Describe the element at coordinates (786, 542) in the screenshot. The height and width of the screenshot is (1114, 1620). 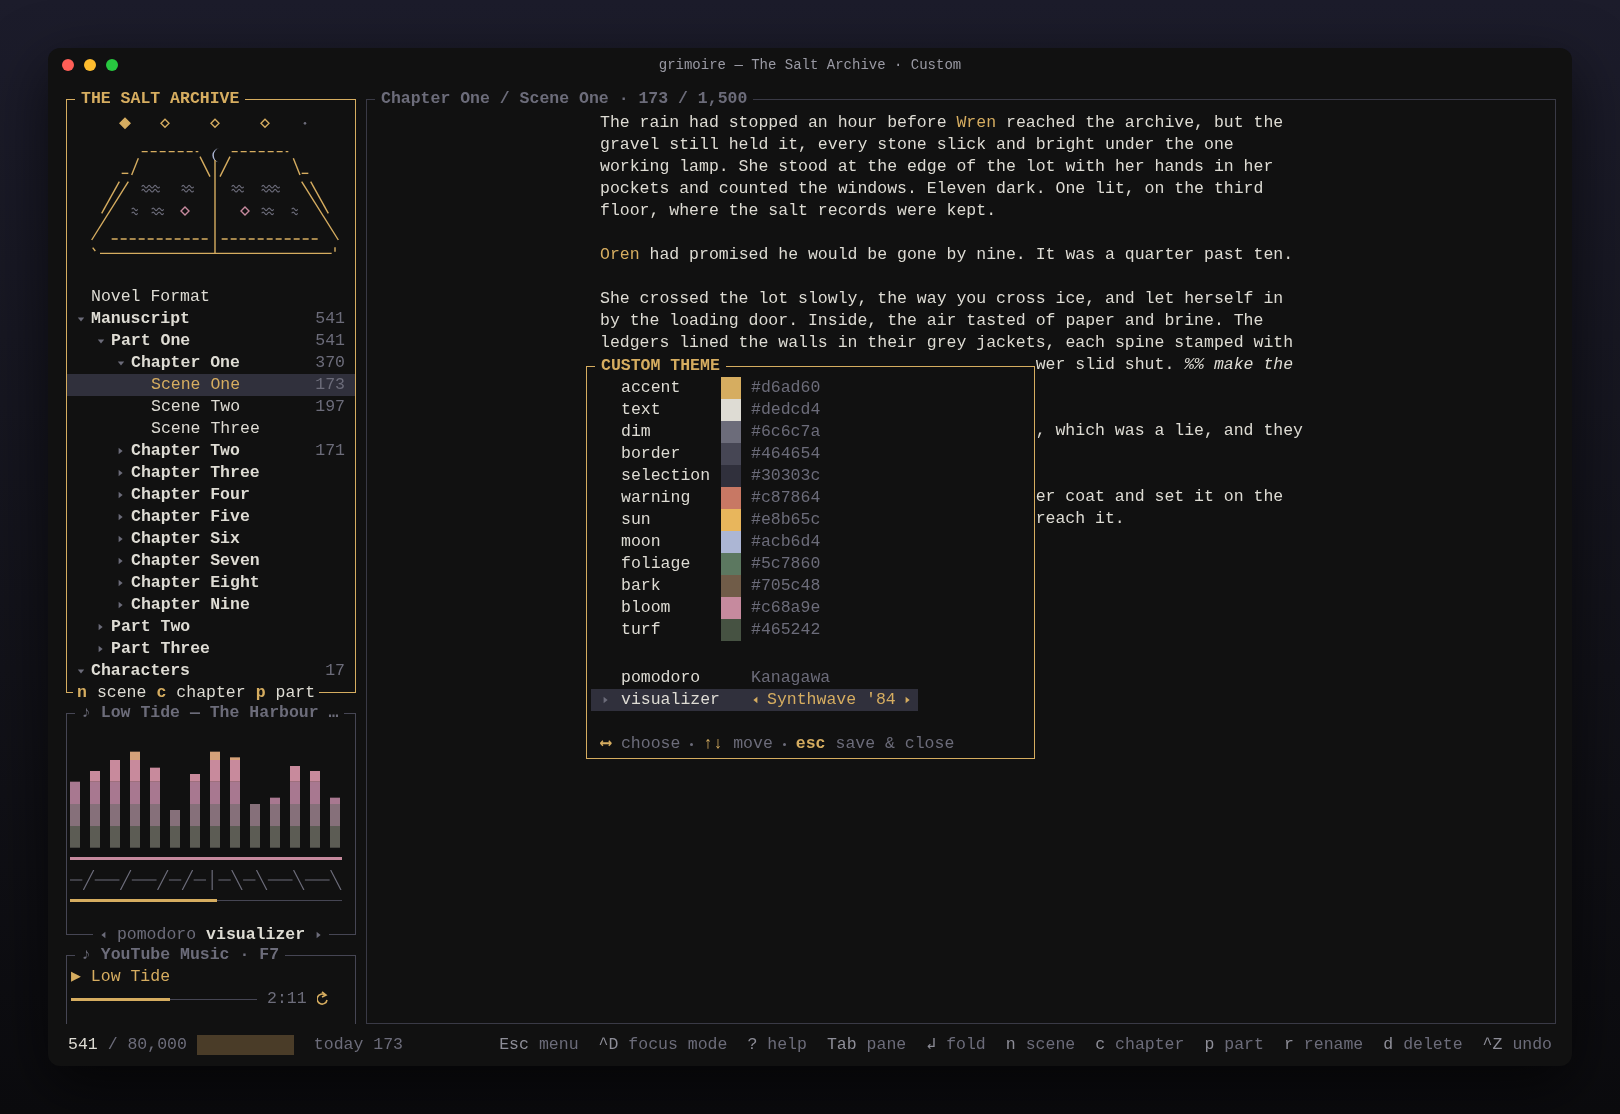
I see `color-hex: #acb6d4` at that location.